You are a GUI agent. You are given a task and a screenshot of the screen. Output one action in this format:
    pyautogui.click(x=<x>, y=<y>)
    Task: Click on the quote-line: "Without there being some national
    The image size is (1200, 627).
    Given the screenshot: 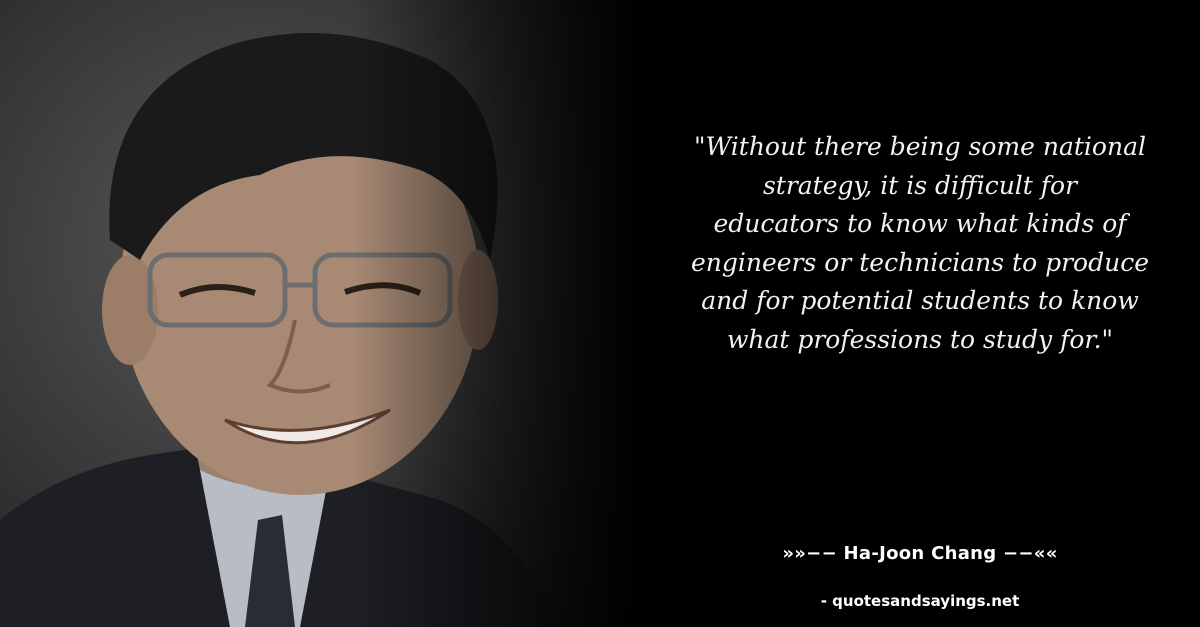 What is the action you would take?
    pyautogui.click(x=920, y=146)
    